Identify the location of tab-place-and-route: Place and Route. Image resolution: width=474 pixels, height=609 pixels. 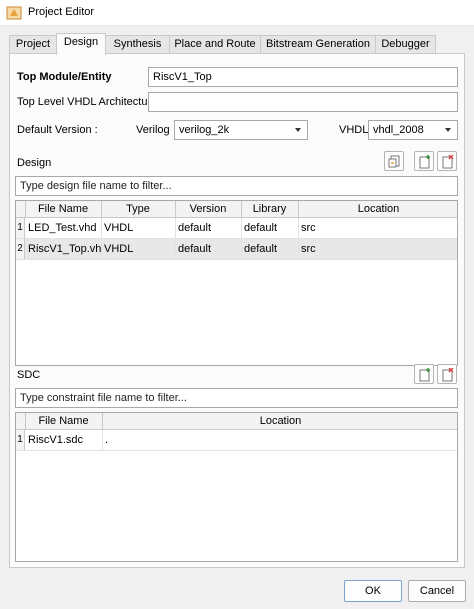
(215, 44).